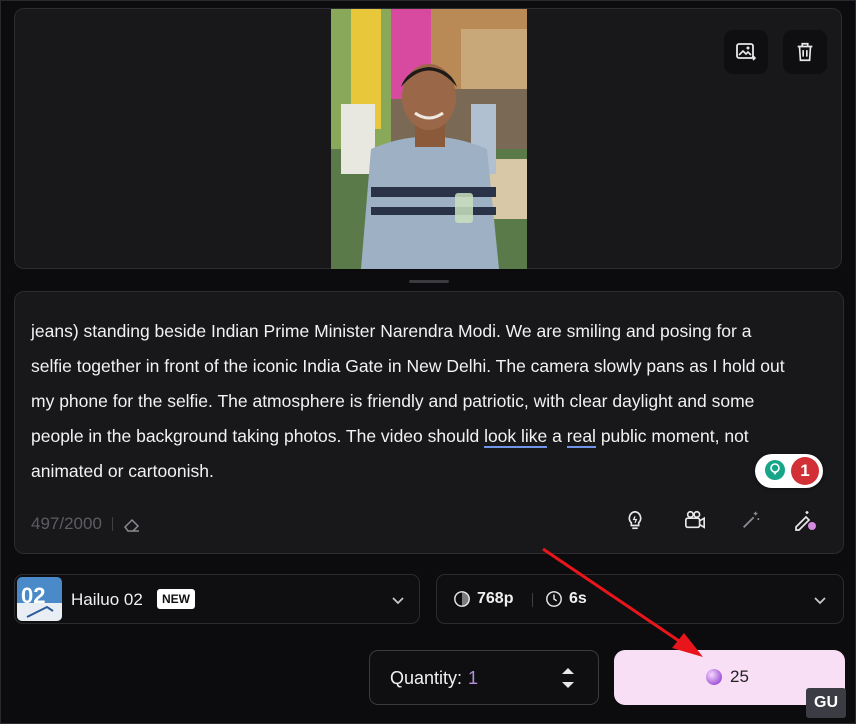  I want to click on edit-sparkle-icon, so click(805, 521).